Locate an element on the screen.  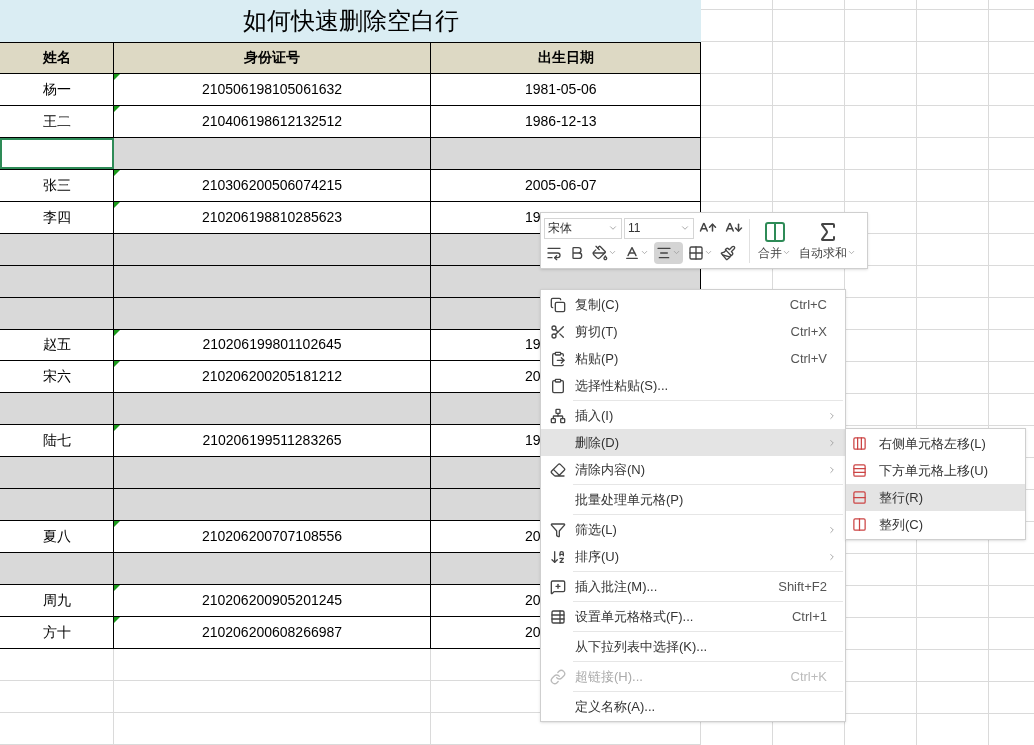
bold-icon is located at coordinates (577, 252).